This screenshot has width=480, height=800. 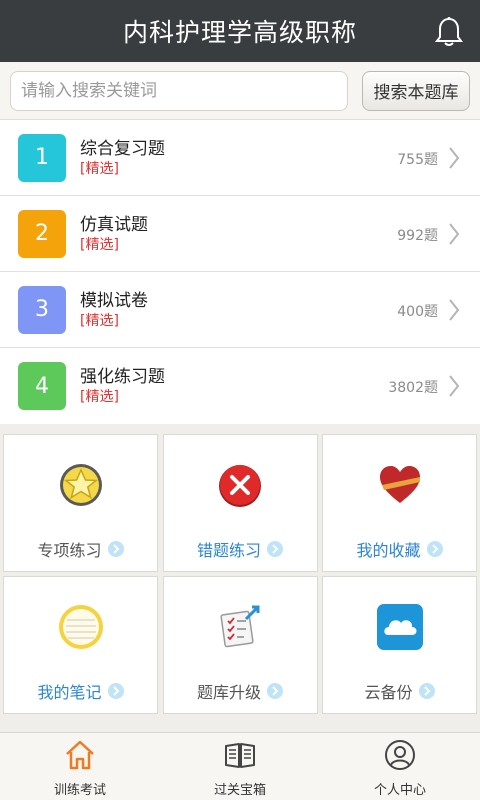 I want to click on tab-treasure-box: 过关宝箱, so click(x=240, y=766).